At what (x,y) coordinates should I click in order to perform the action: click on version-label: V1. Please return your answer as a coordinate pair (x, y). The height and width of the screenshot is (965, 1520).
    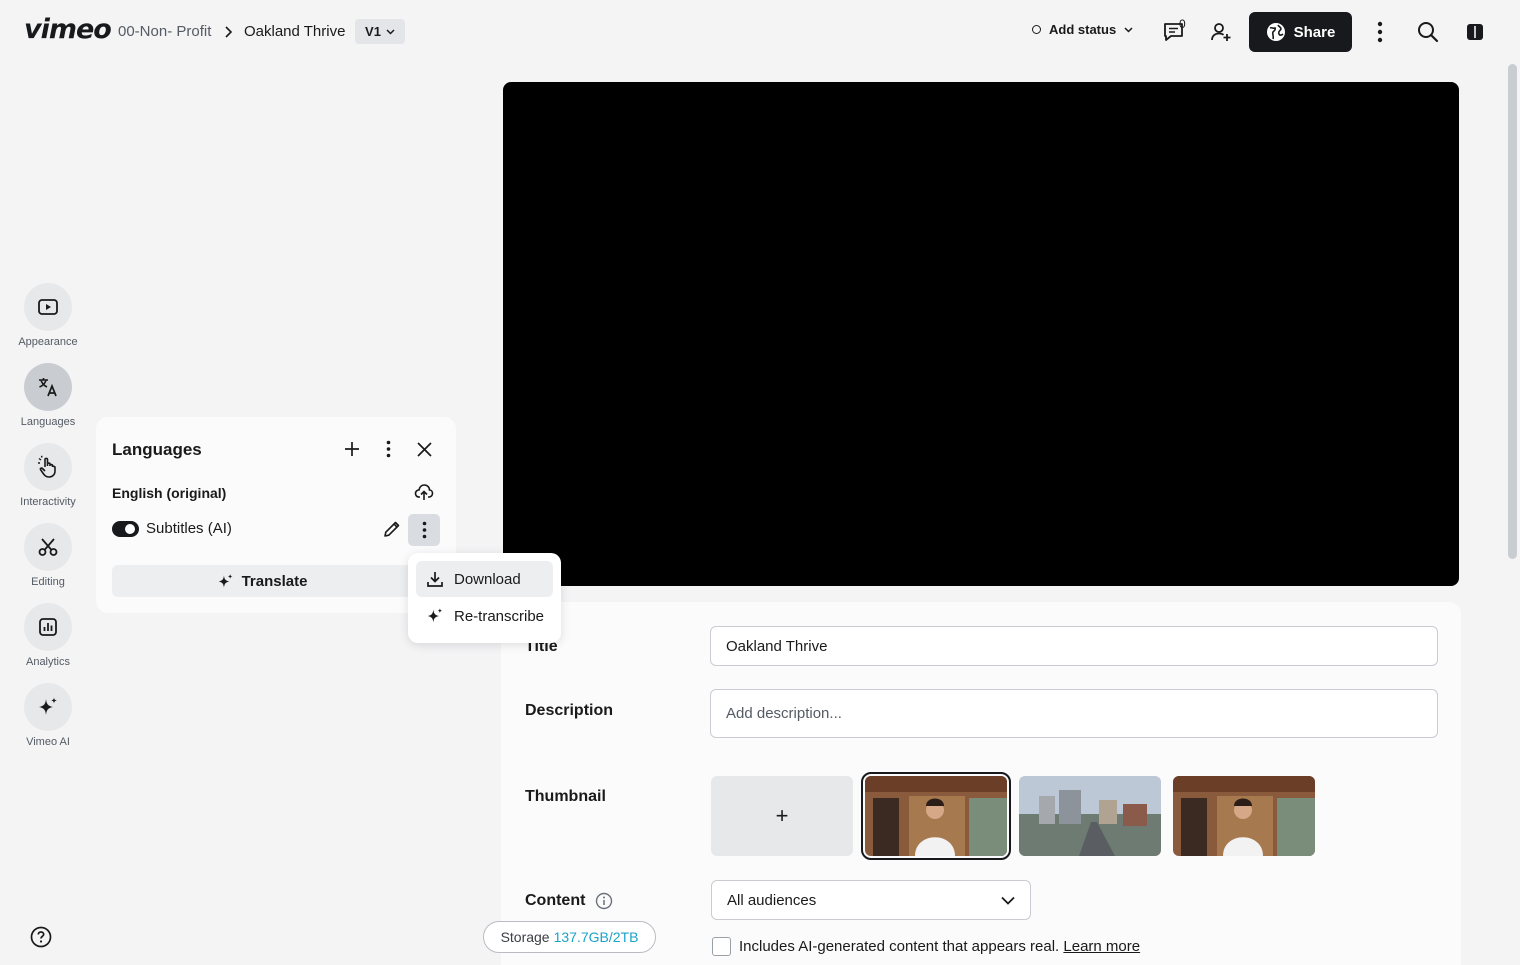
    Looking at the image, I should click on (373, 31).